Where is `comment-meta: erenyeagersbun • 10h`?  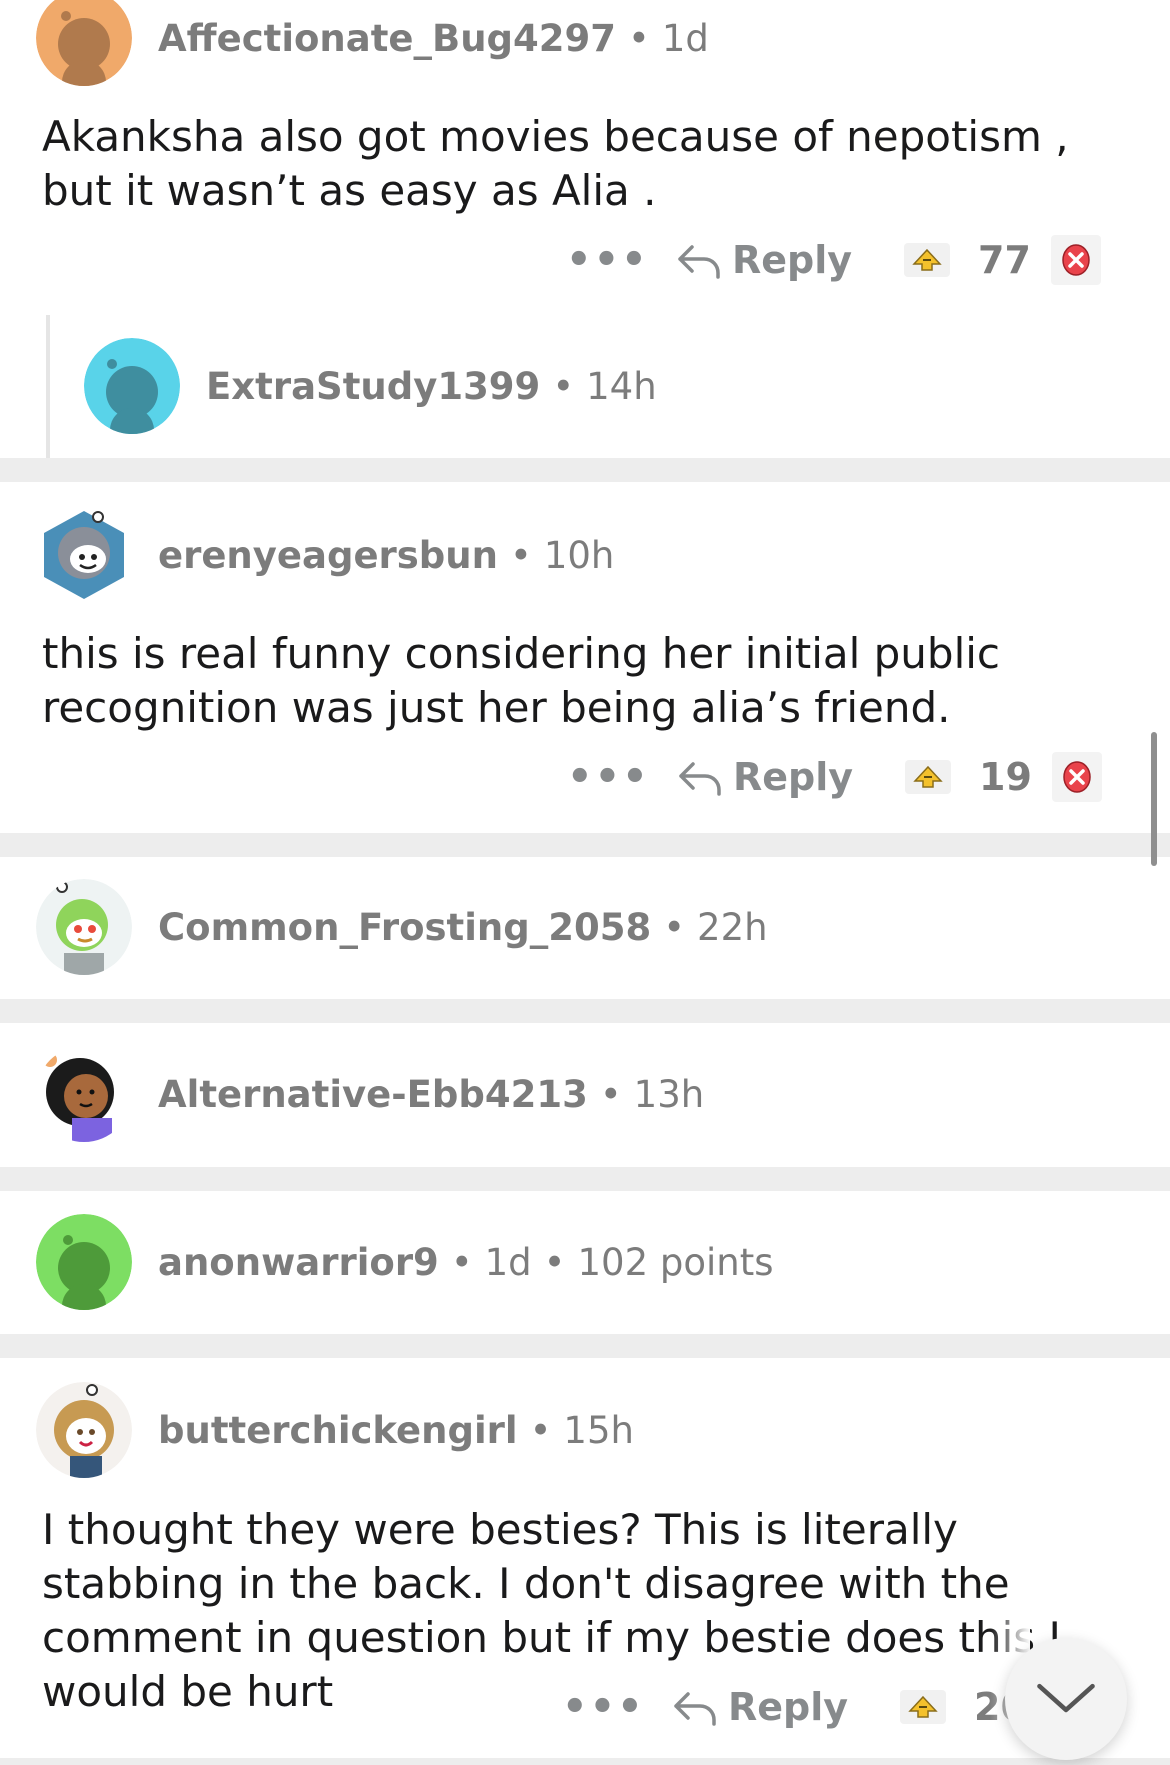
comment-meta: erenyeagersbun • 10h is located at coordinates (386, 555).